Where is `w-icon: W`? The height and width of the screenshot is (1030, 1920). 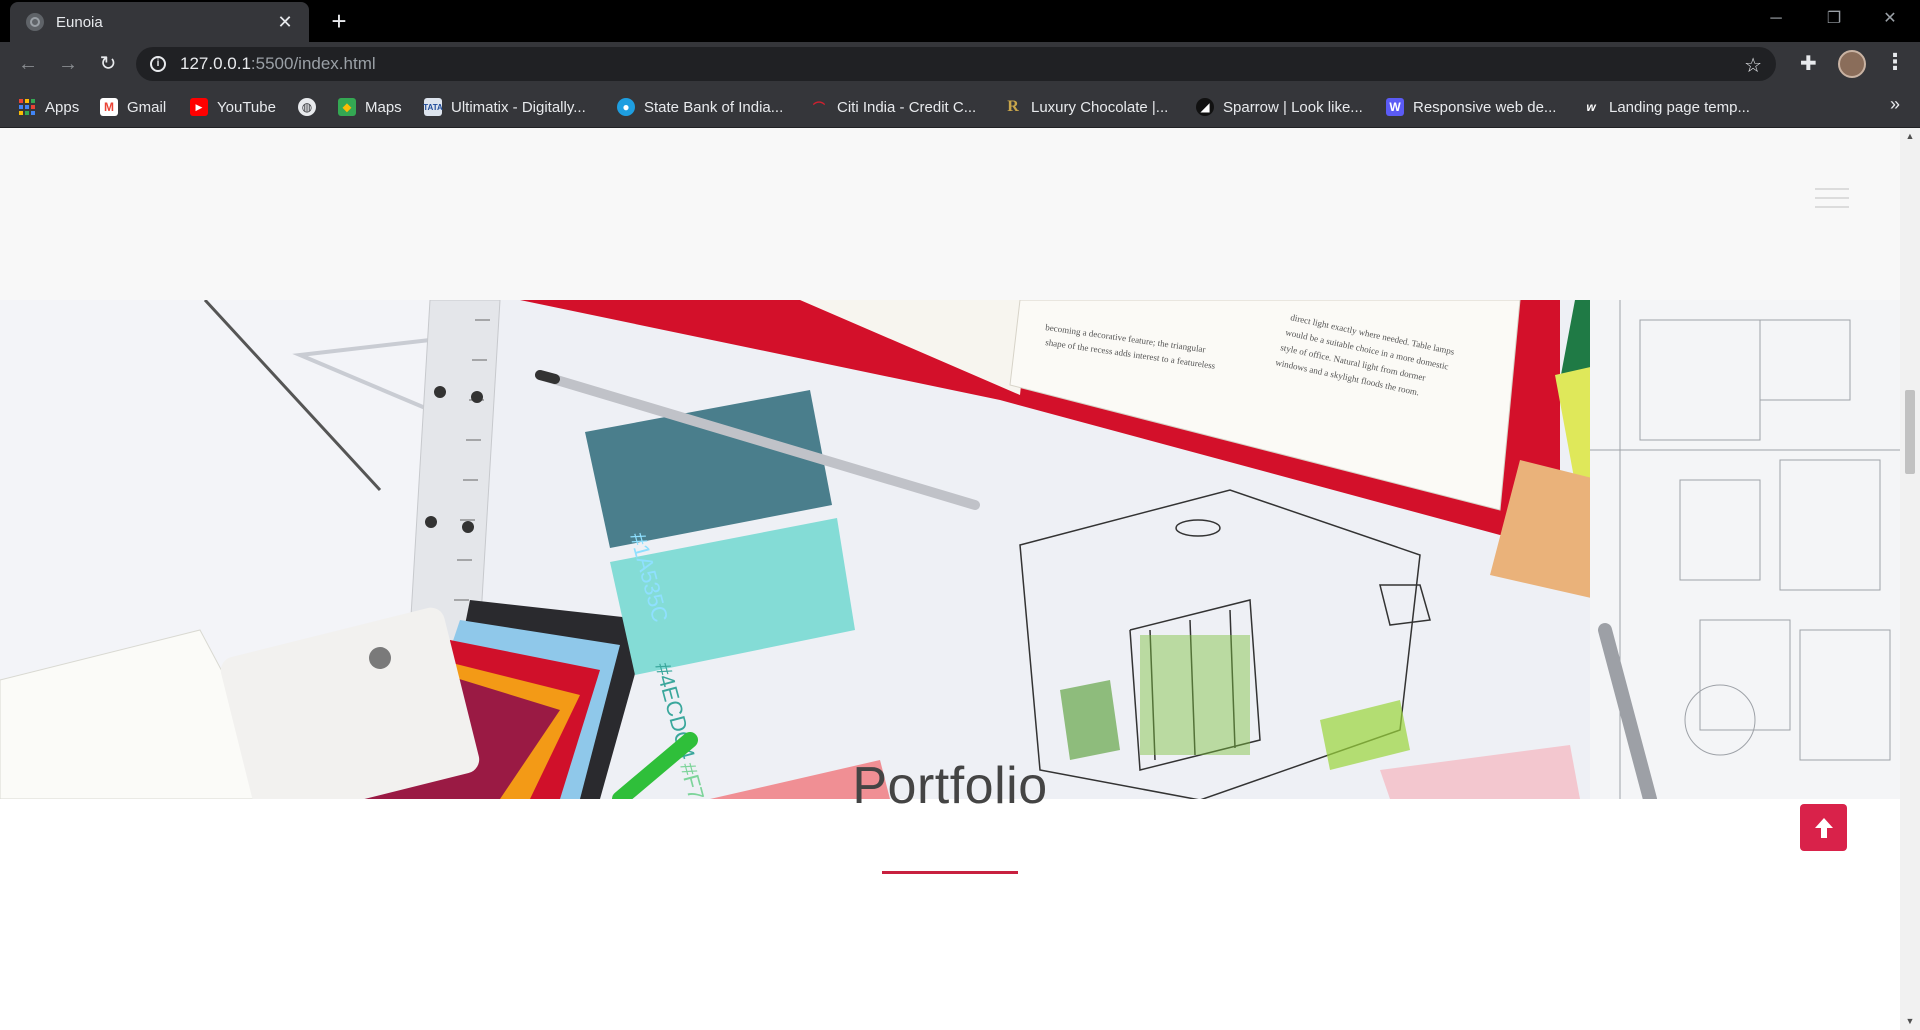 w-icon: W is located at coordinates (1395, 107).